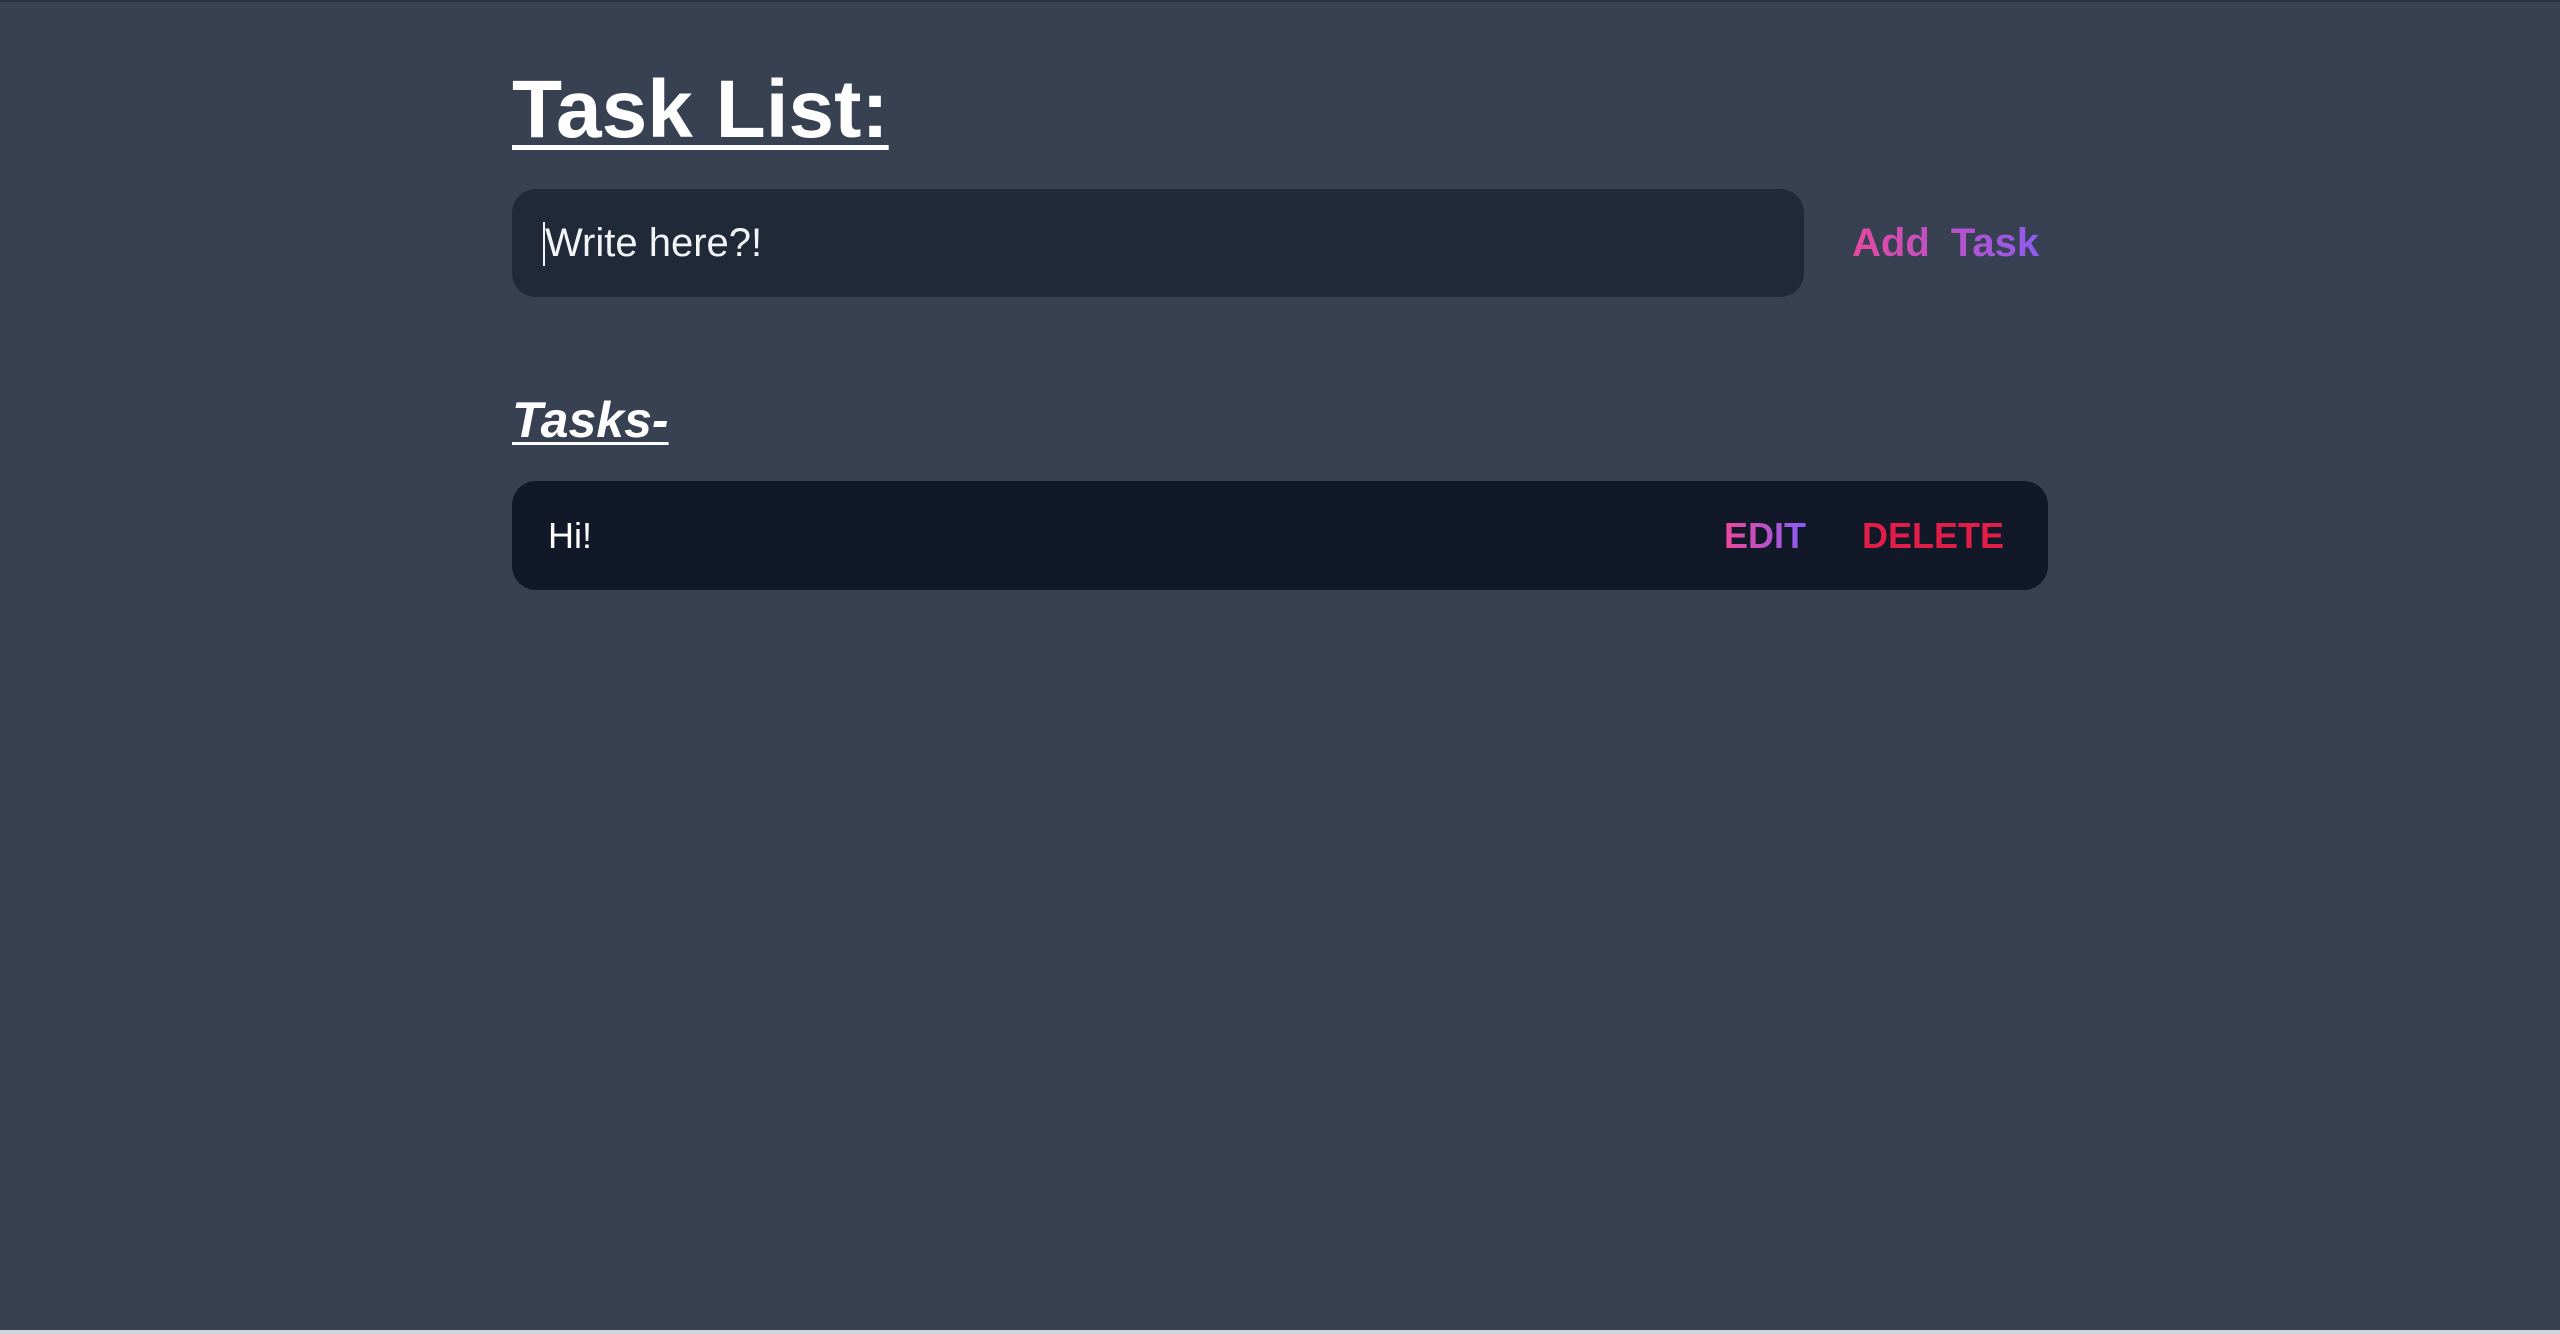  Describe the element at coordinates (1280, 1) in the screenshot. I see `top-border` at that location.